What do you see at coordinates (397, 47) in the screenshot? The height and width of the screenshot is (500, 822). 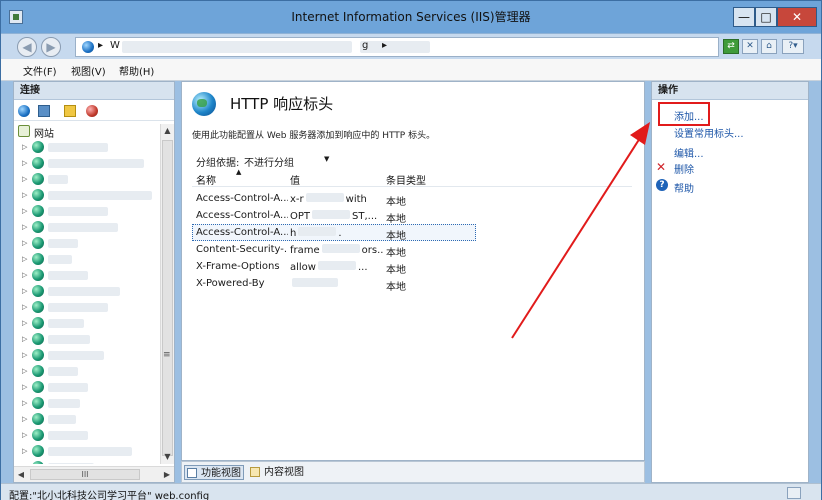 I see `address-field: ▸ W g ▸` at bounding box center [397, 47].